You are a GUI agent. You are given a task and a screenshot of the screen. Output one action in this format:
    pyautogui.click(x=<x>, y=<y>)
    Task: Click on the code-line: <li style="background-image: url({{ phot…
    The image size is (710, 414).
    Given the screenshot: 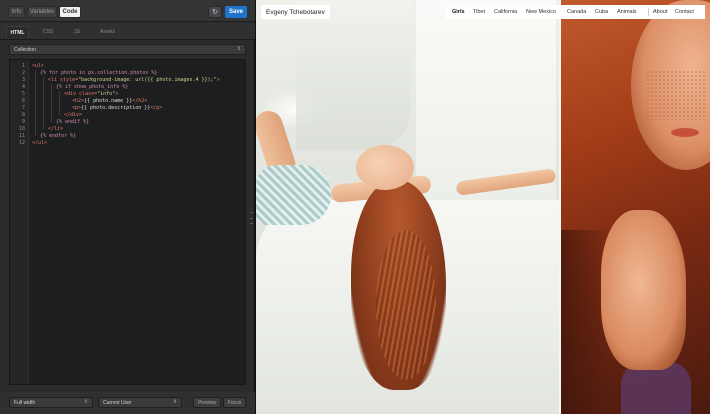 What is the action you would take?
    pyautogui.click(x=134, y=80)
    